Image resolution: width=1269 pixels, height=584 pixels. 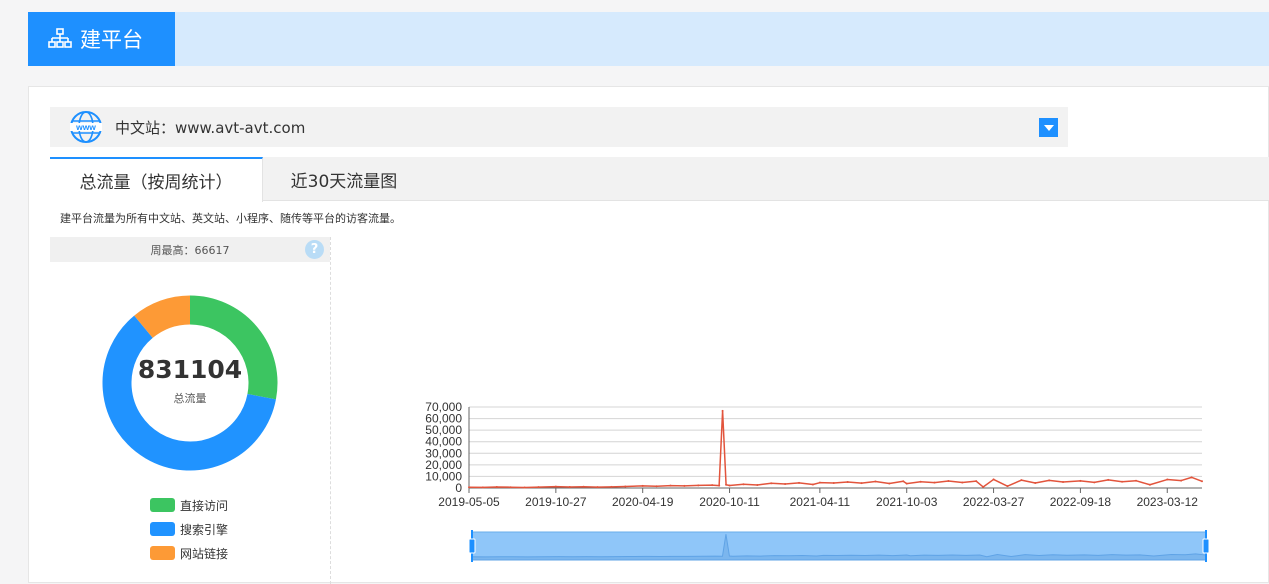 What do you see at coordinates (111, 40) in the screenshot?
I see `platform-title-text: 建平台` at bounding box center [111, 40].